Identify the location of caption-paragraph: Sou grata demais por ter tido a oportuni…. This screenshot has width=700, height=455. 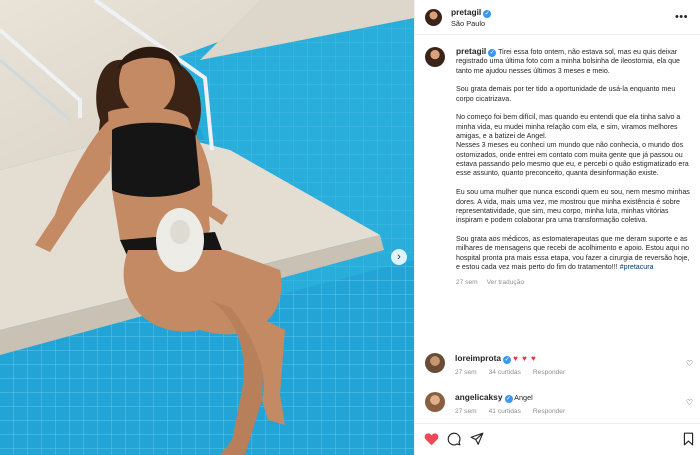
(566, 94).